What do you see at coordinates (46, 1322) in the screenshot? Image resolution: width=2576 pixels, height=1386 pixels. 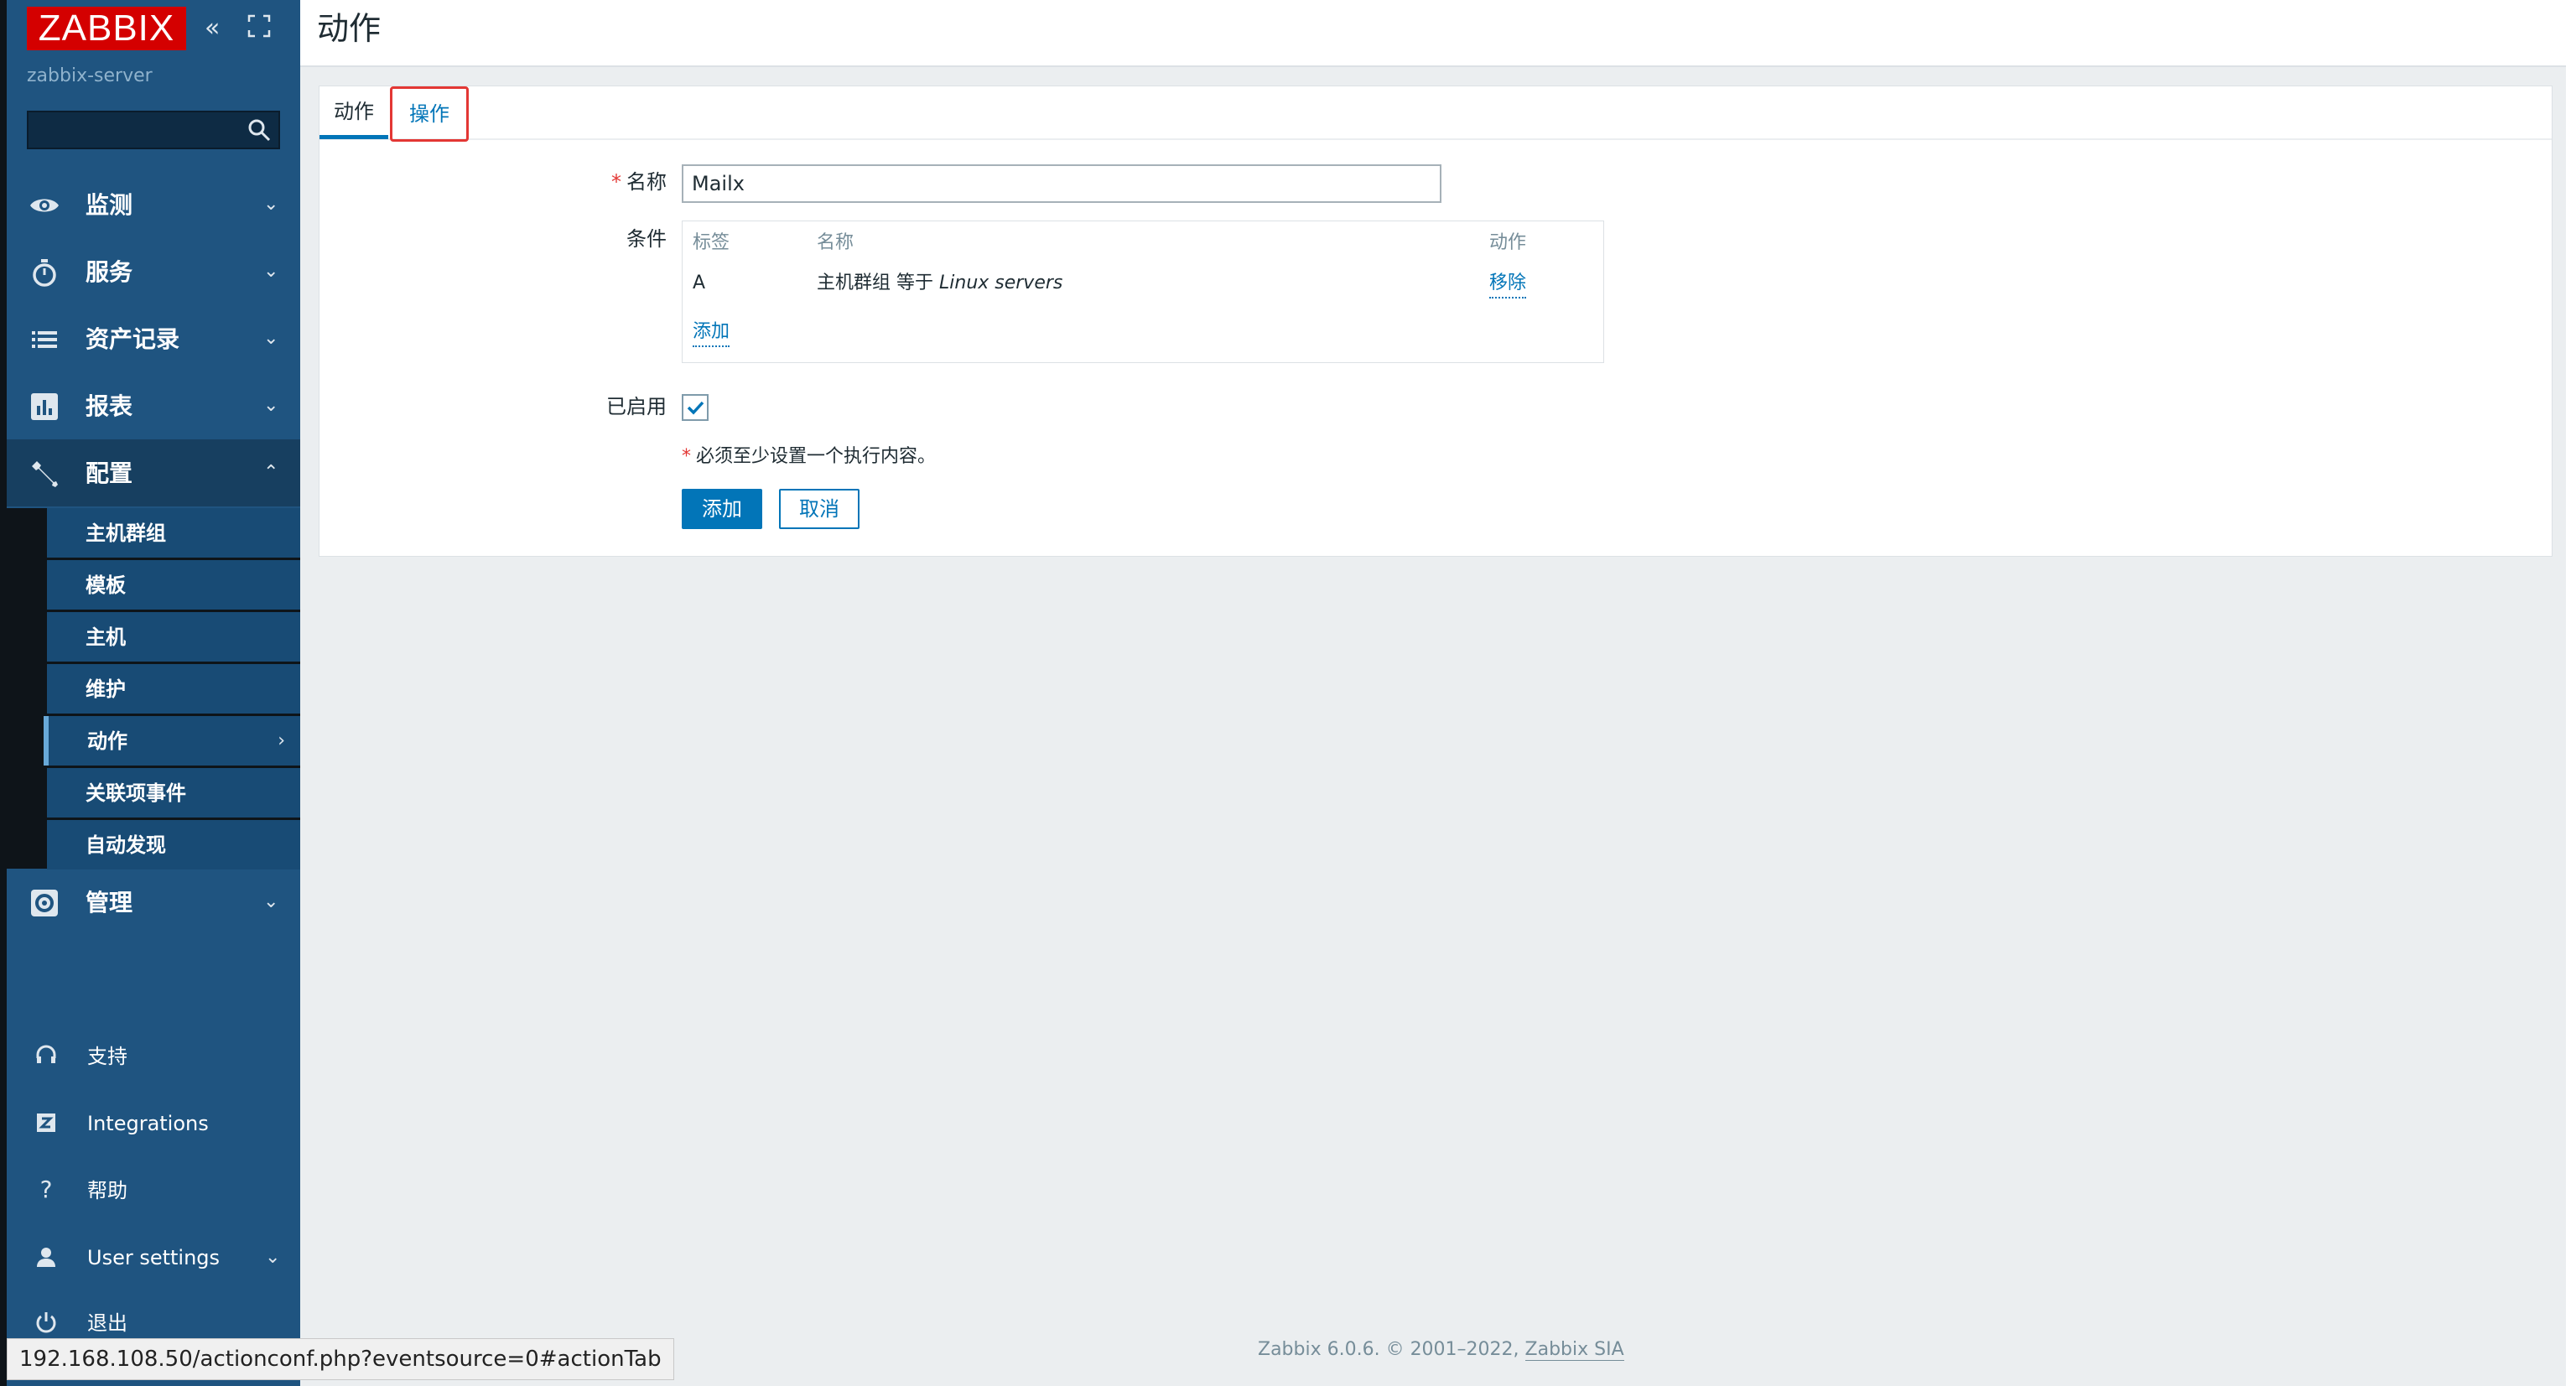 I see `power-icon` at bounding box center [46, 1322].